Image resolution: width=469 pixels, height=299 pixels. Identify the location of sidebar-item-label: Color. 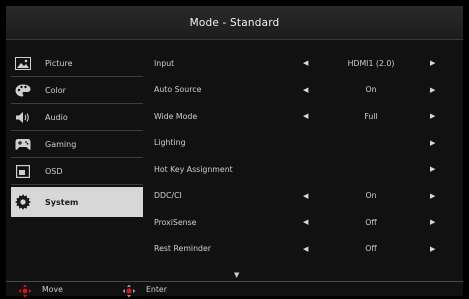
(55, 90).